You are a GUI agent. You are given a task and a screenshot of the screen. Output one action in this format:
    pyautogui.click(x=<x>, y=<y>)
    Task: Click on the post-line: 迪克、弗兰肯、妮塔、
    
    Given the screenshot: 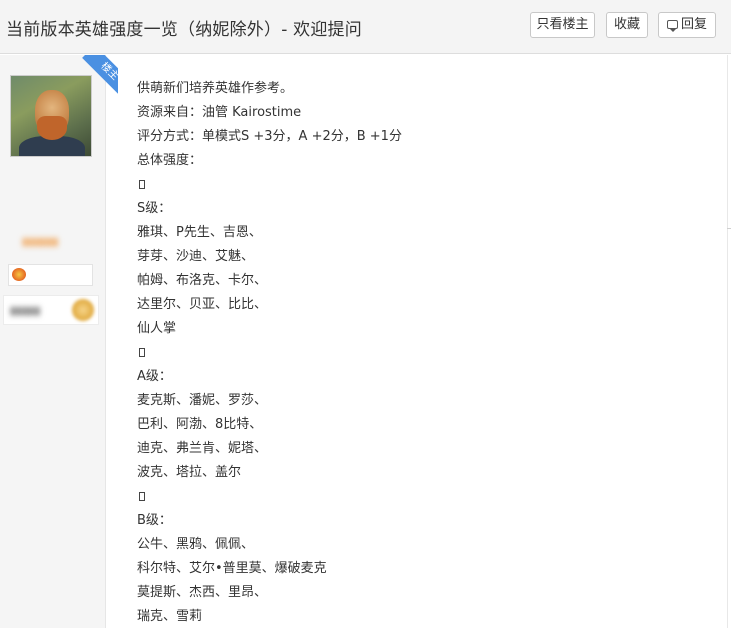 What is the action you would take?
    pyautogui.click(x=202, y=448)
    